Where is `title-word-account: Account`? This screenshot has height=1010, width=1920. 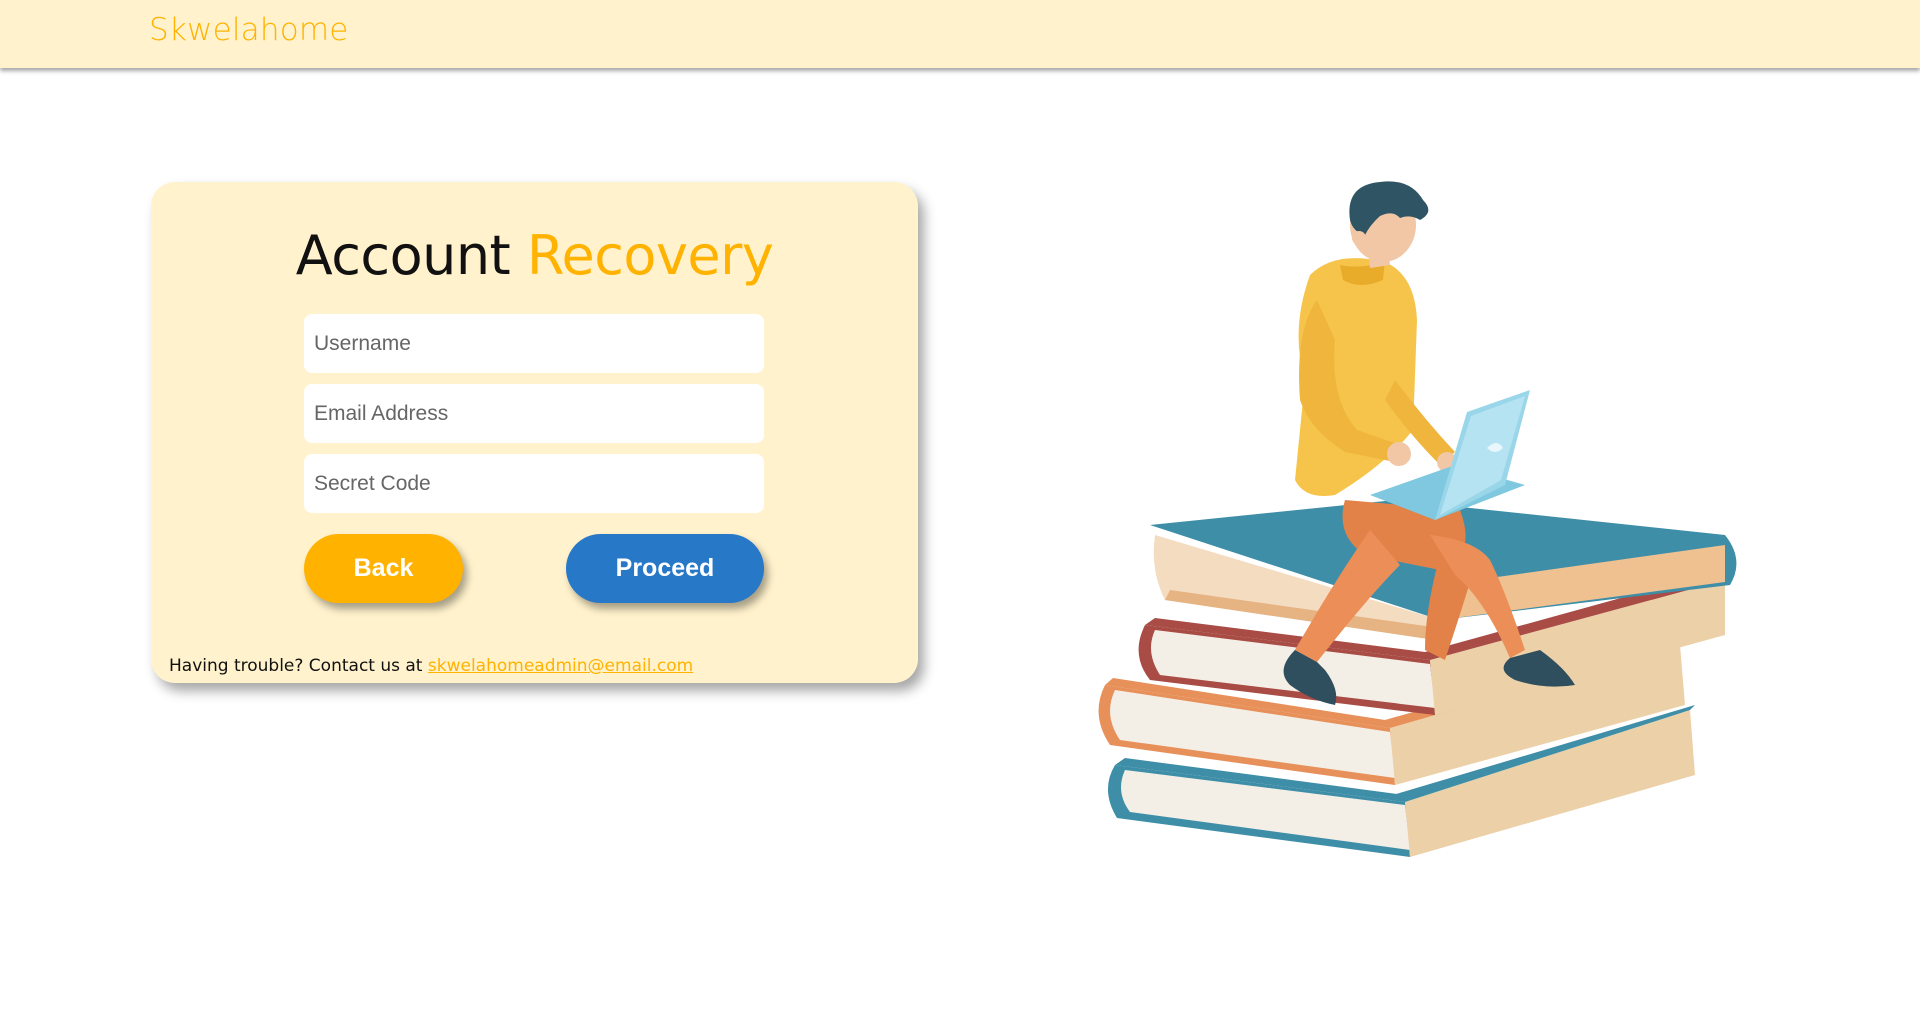 title-word-account: Account is located at coordinates (403, 255).